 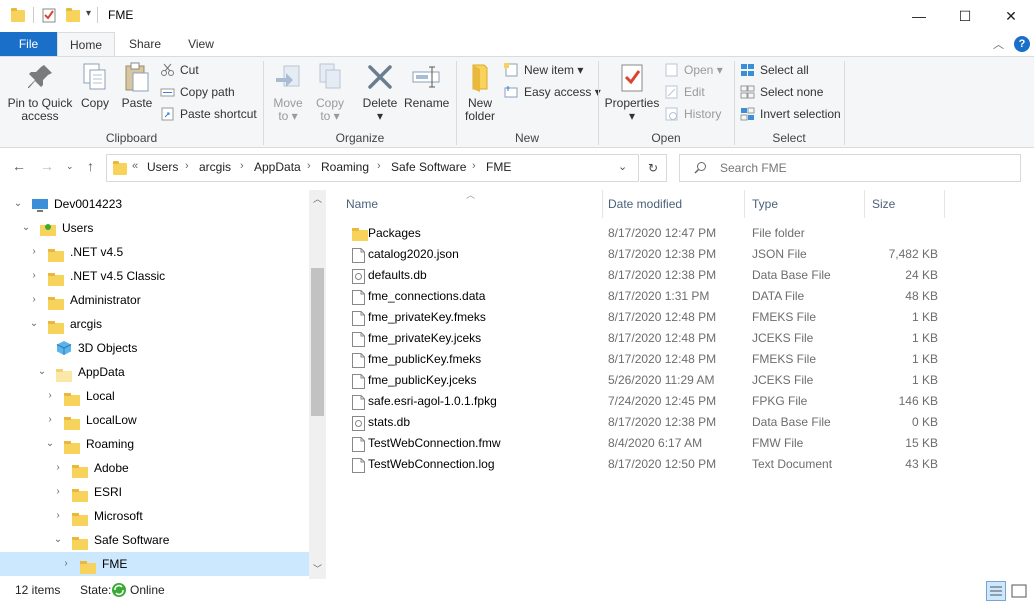 I want to click on nav-pane-scrollbar: ︿ ﹀, so click(x=317, y=384).